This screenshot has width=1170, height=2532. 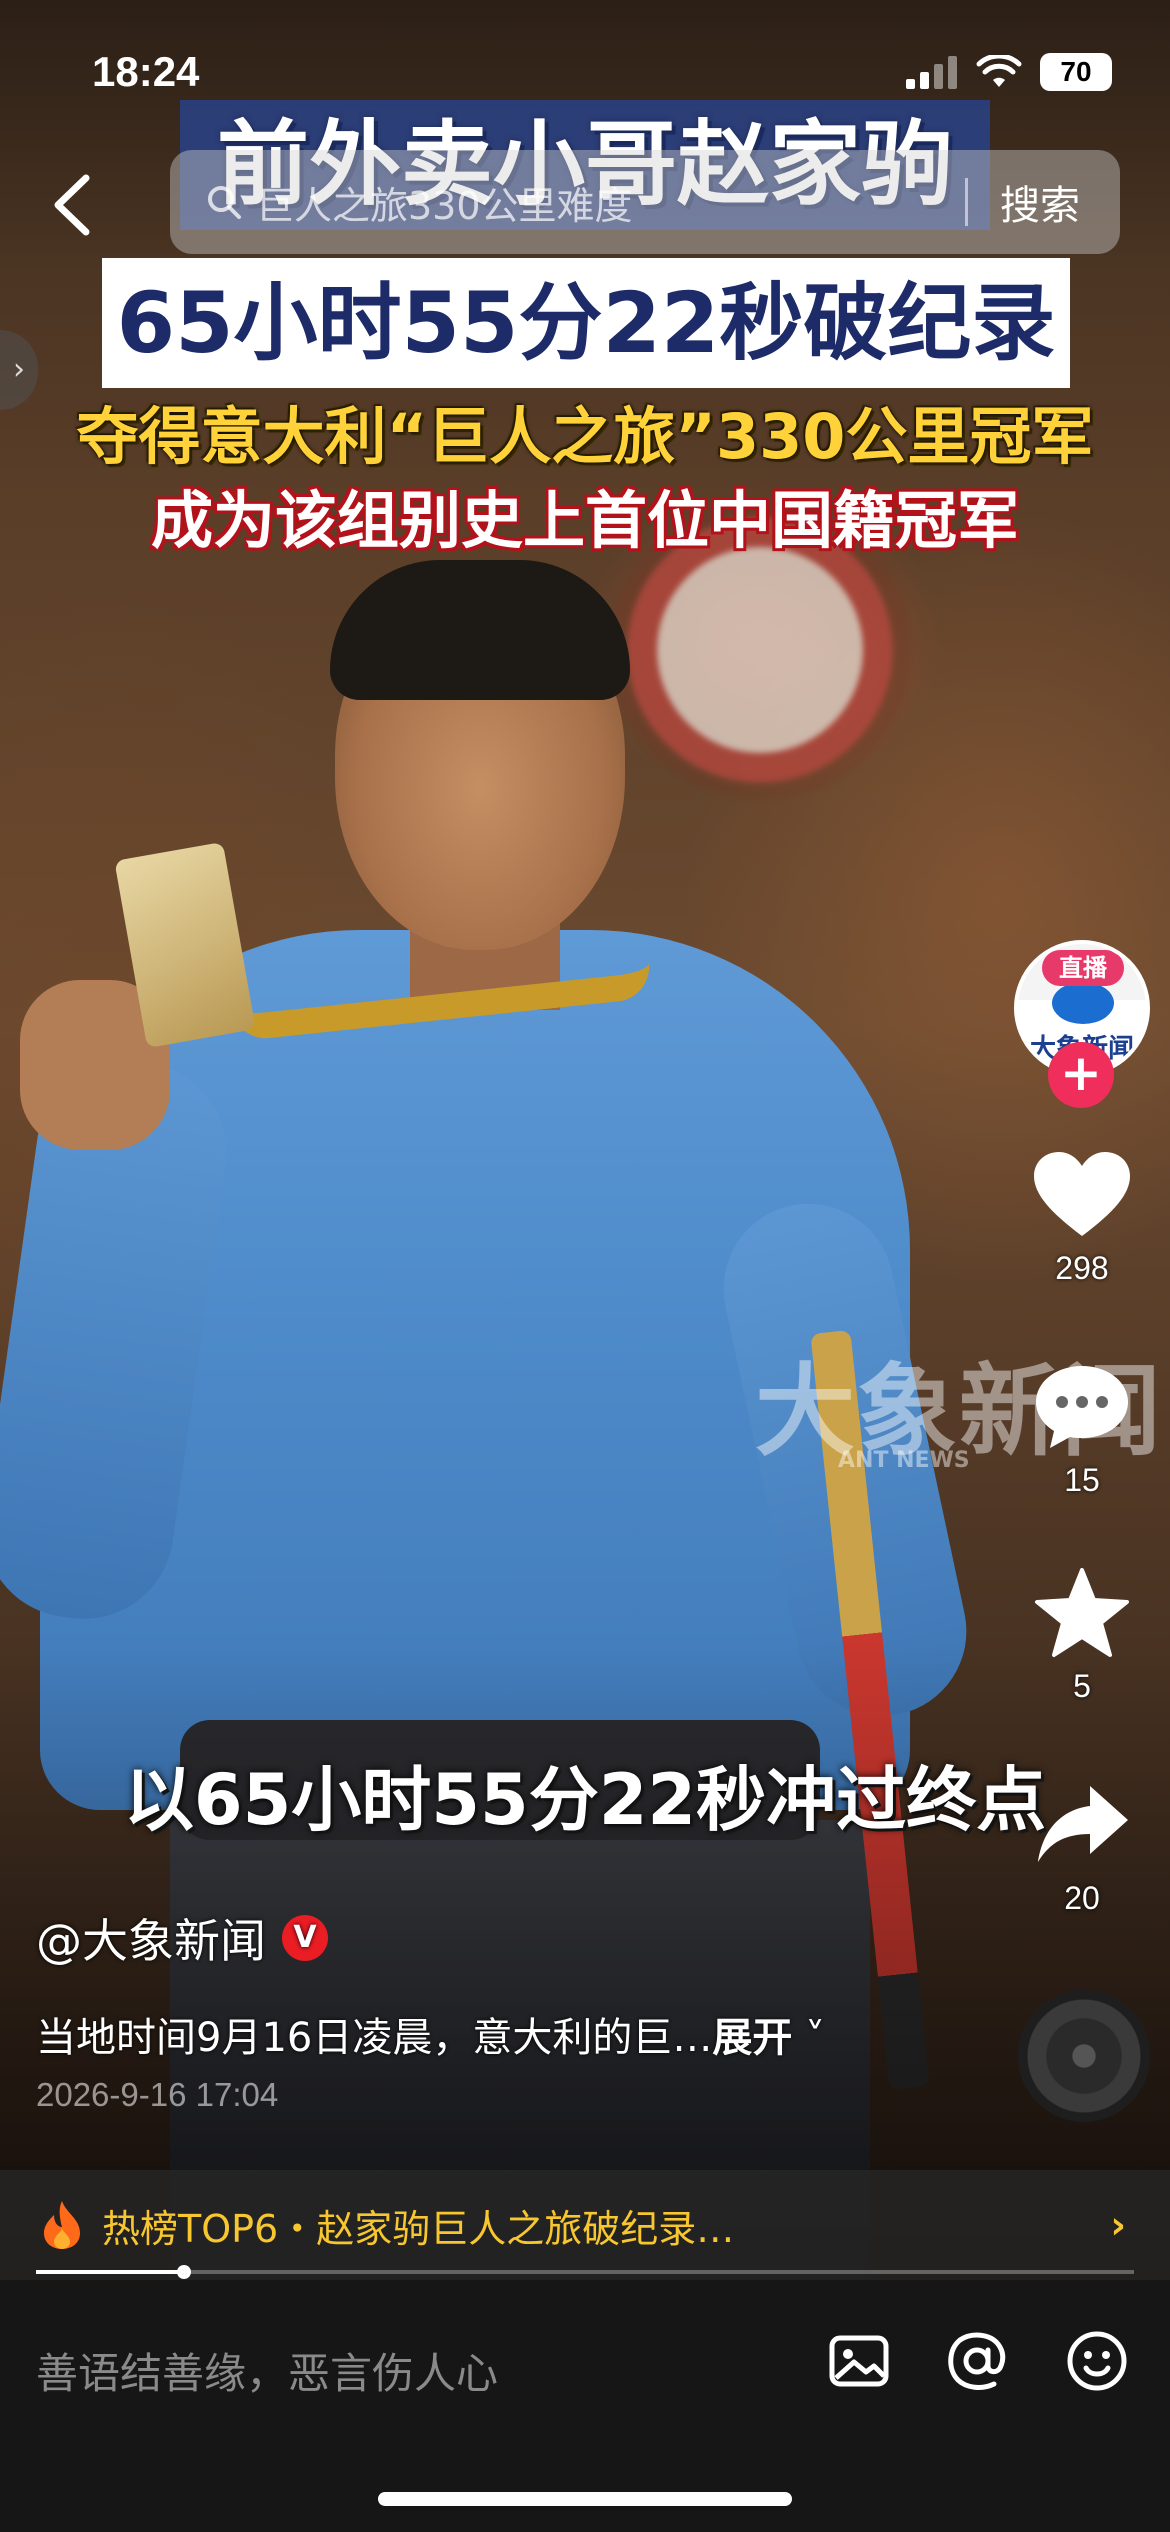 I want to click on live-badge: 直播, so click(x=1083, y=968).